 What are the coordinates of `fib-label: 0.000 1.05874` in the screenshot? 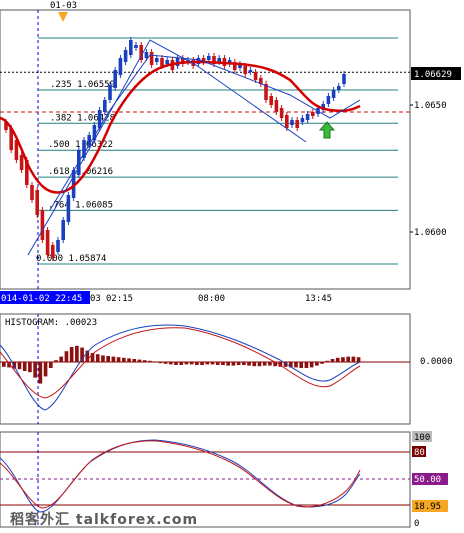 It's located at (71, 259).